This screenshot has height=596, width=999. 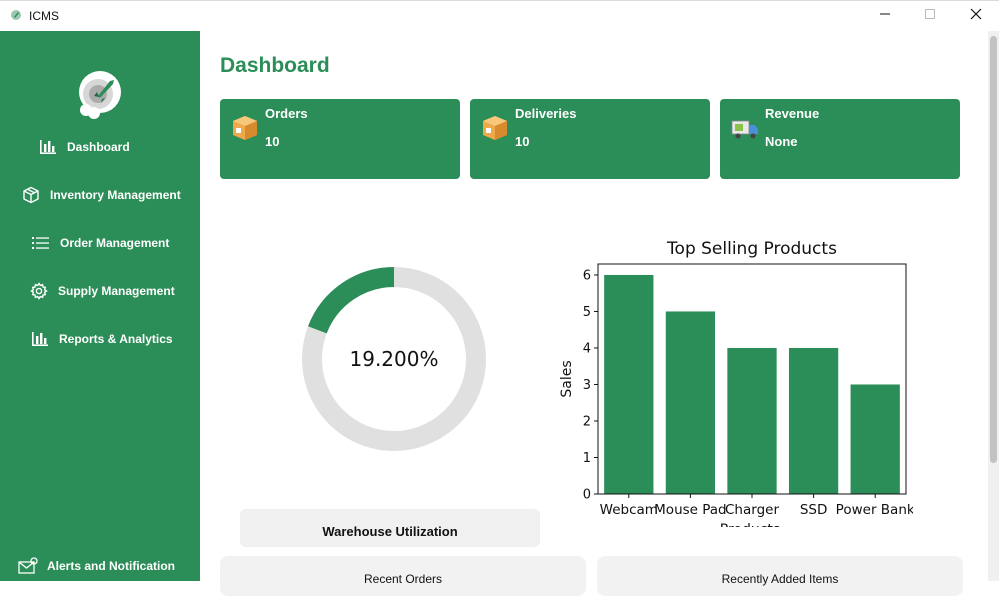 What do you see at coordinates (41, 243) in the screenshot?
I see `list-icon` at bounding box center [41, 243].